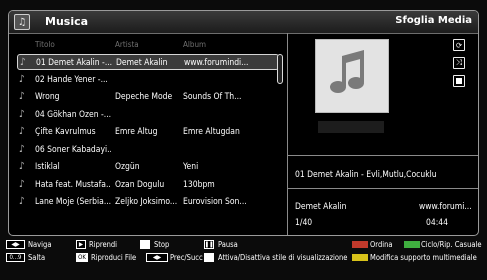 This screenshot has width=487, height=280. I want to click on legend-pause: Pausa, so click(228, 244).